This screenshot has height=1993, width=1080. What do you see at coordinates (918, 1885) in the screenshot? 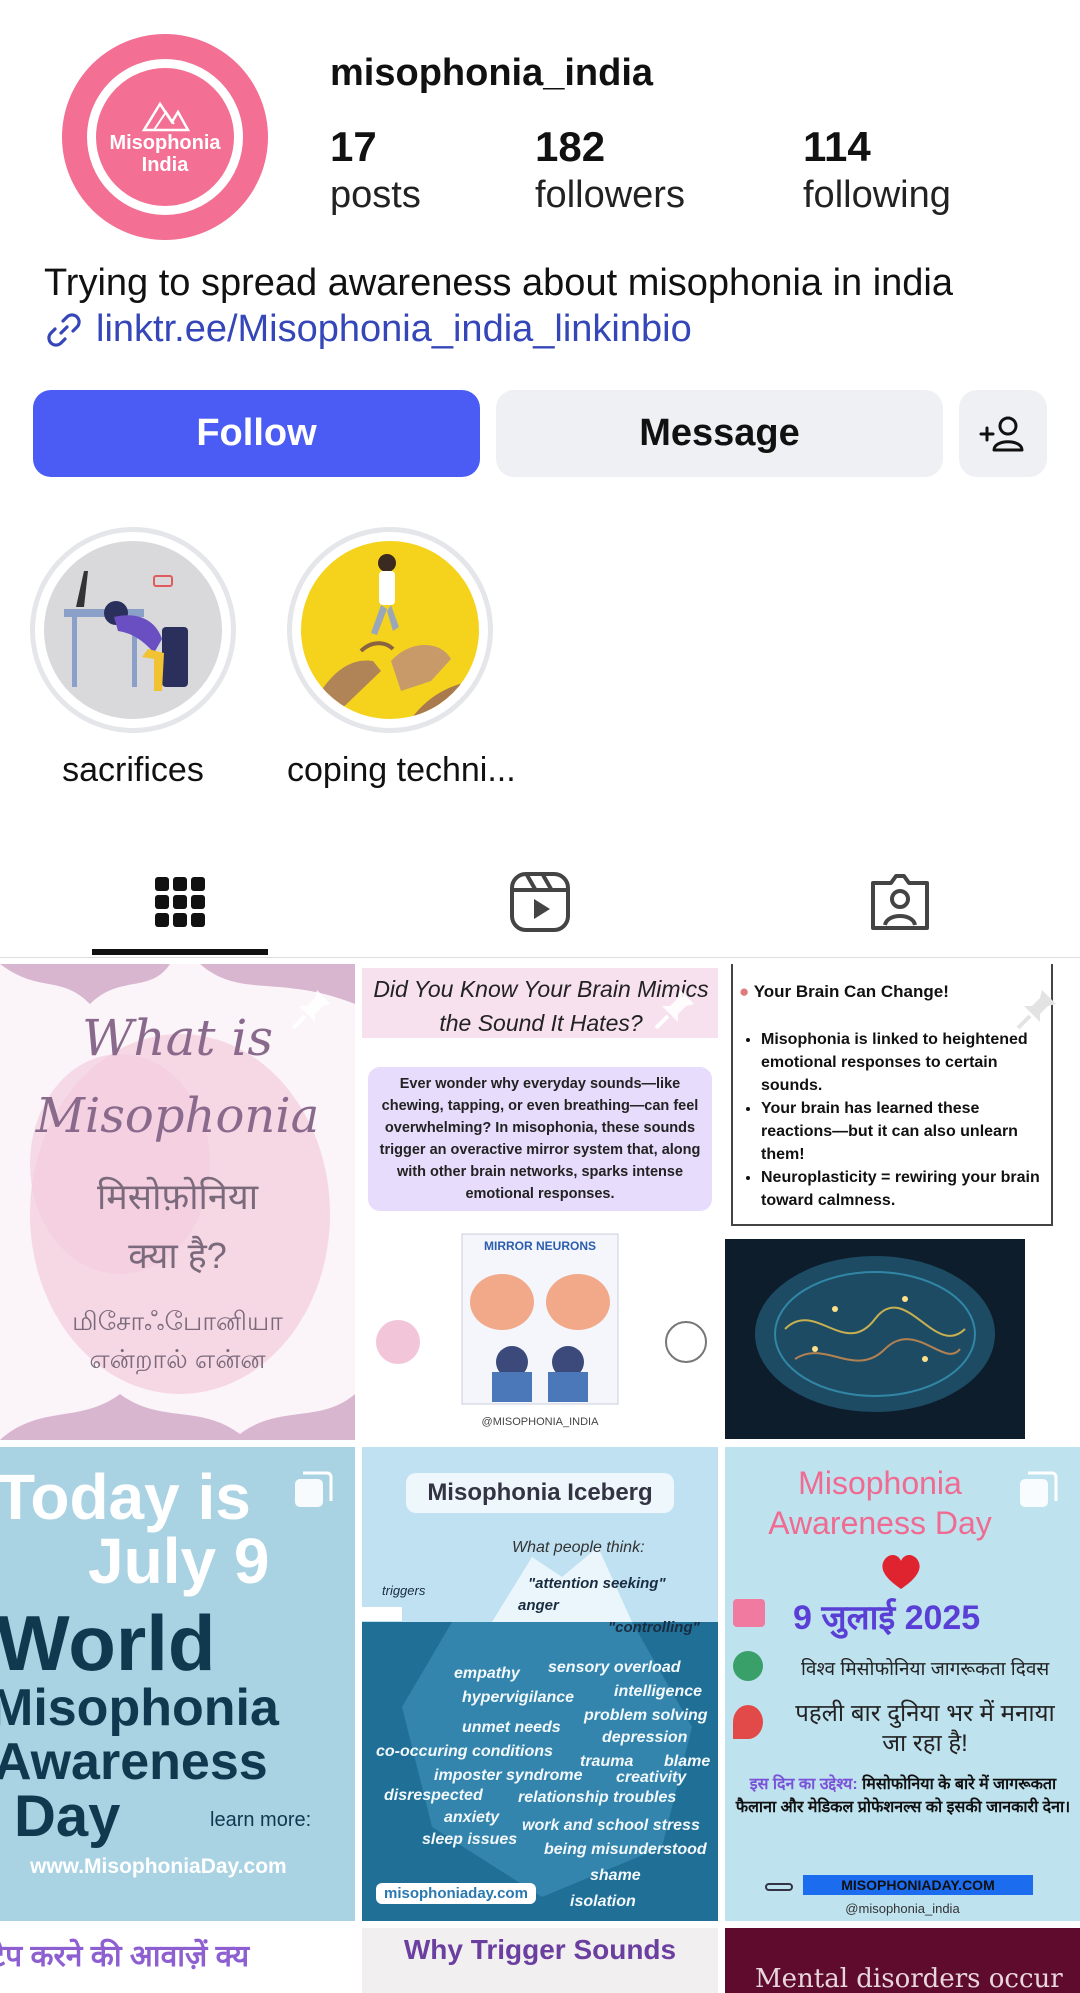
I see `website-text: MISOPHONIADAY.COM` at bounding box center [918, 1885].